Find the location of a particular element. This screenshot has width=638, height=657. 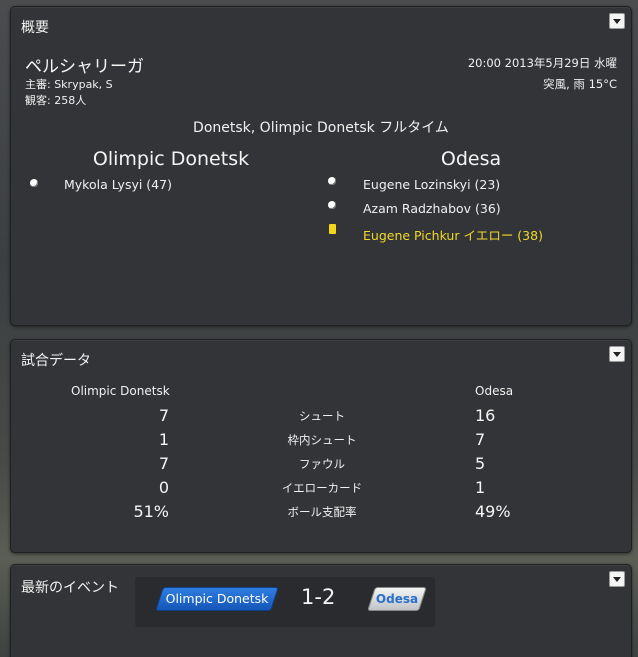

referee: 主審: Skrypak, S is located at coordinates (69, 84).